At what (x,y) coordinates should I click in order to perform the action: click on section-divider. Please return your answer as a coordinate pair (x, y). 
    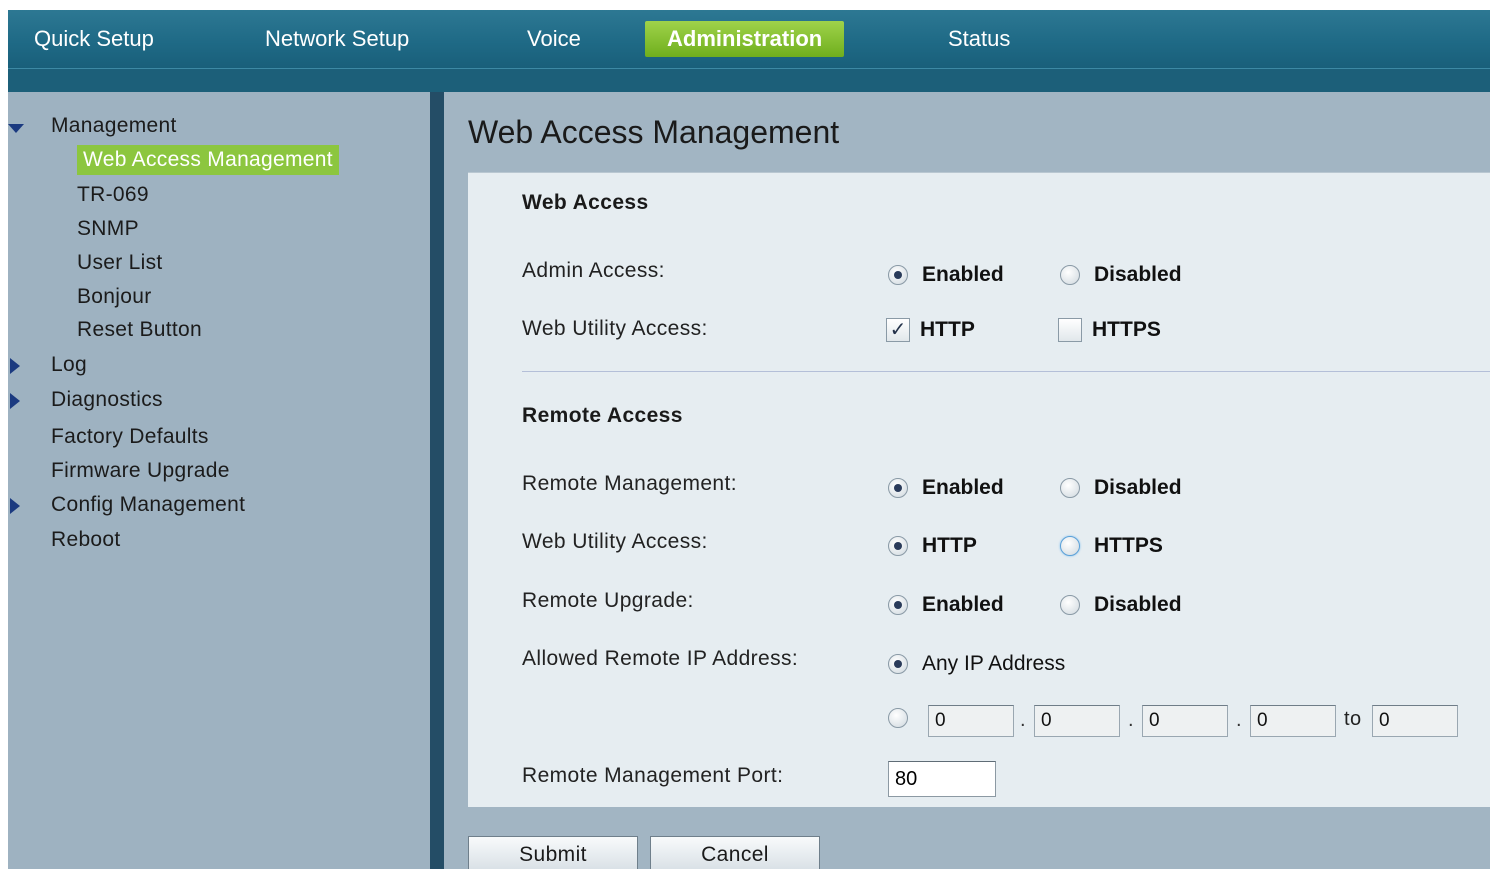
    Looking at the image, I should click on (1006, 371).